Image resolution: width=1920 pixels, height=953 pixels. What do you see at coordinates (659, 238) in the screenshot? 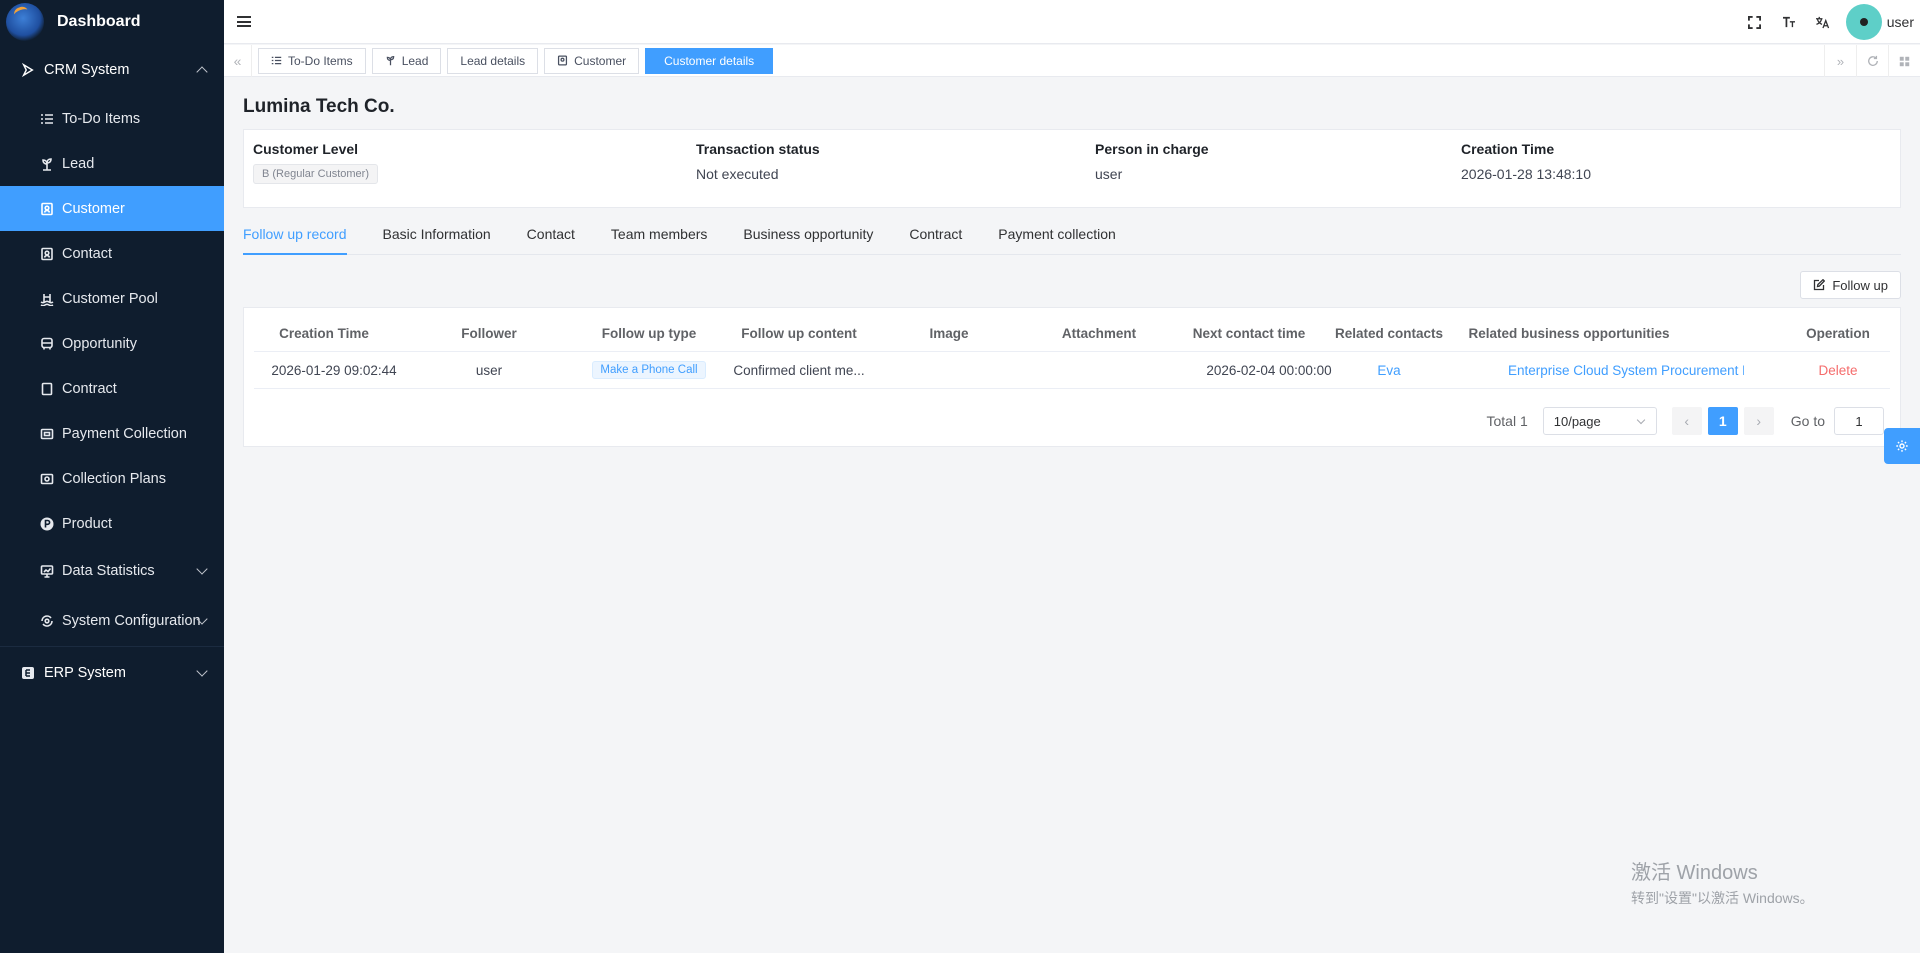
I see `tab-team-members: Team members` at bounding box center [659, 238].